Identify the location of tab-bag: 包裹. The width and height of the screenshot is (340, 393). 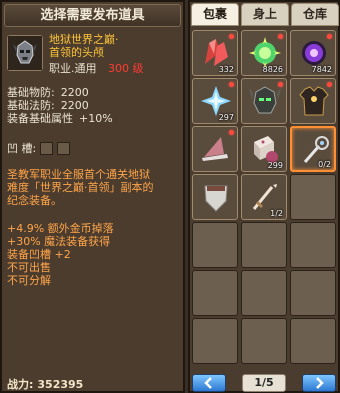
(215, 14).